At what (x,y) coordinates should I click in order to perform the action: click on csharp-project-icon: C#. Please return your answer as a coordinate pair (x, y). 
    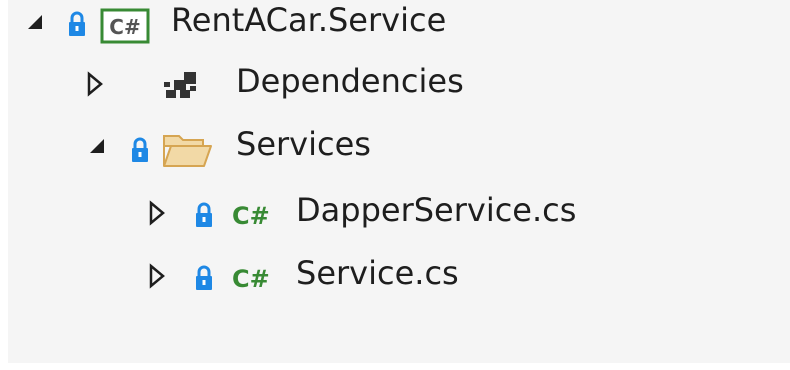
    Looking at the image, I should click on (125, 26).